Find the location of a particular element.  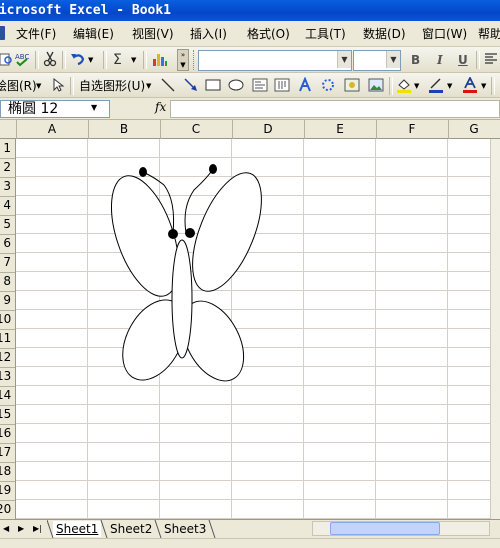

column-header: D is located at coordinates (268, 129).